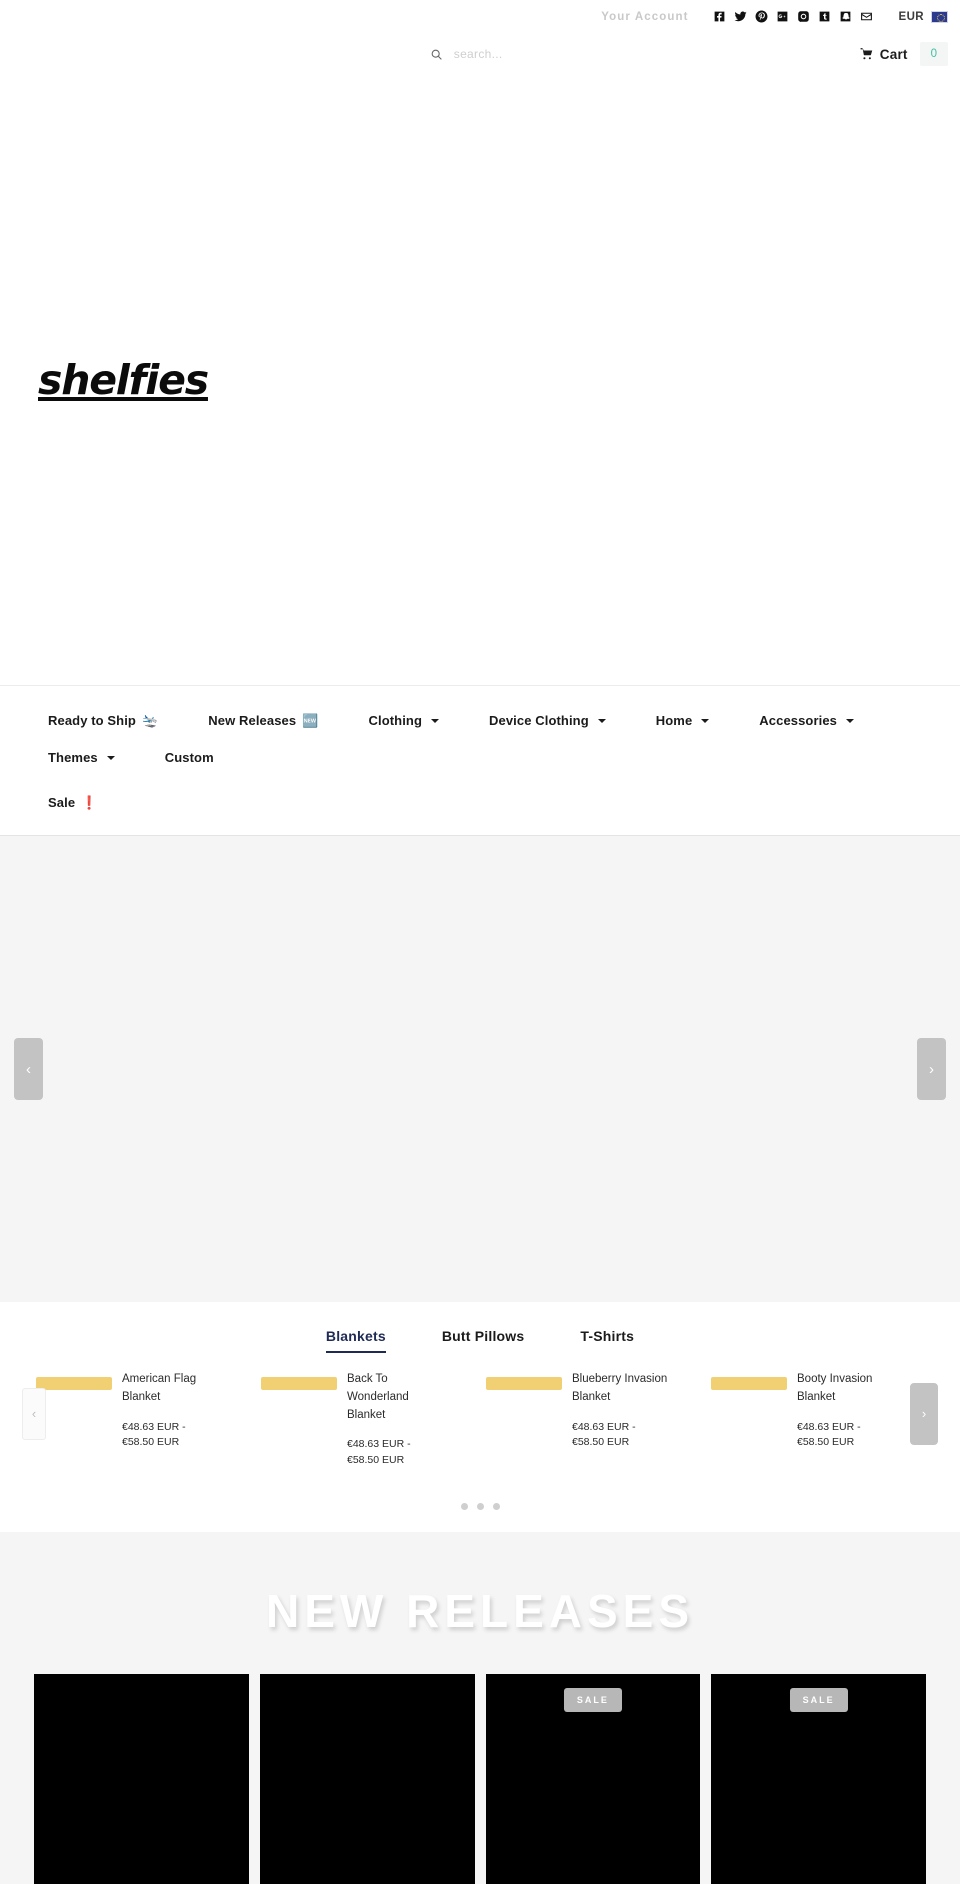 The image size is (960, 1884). I want to click on new-badge-icon: 🆕, so click(310, 720).